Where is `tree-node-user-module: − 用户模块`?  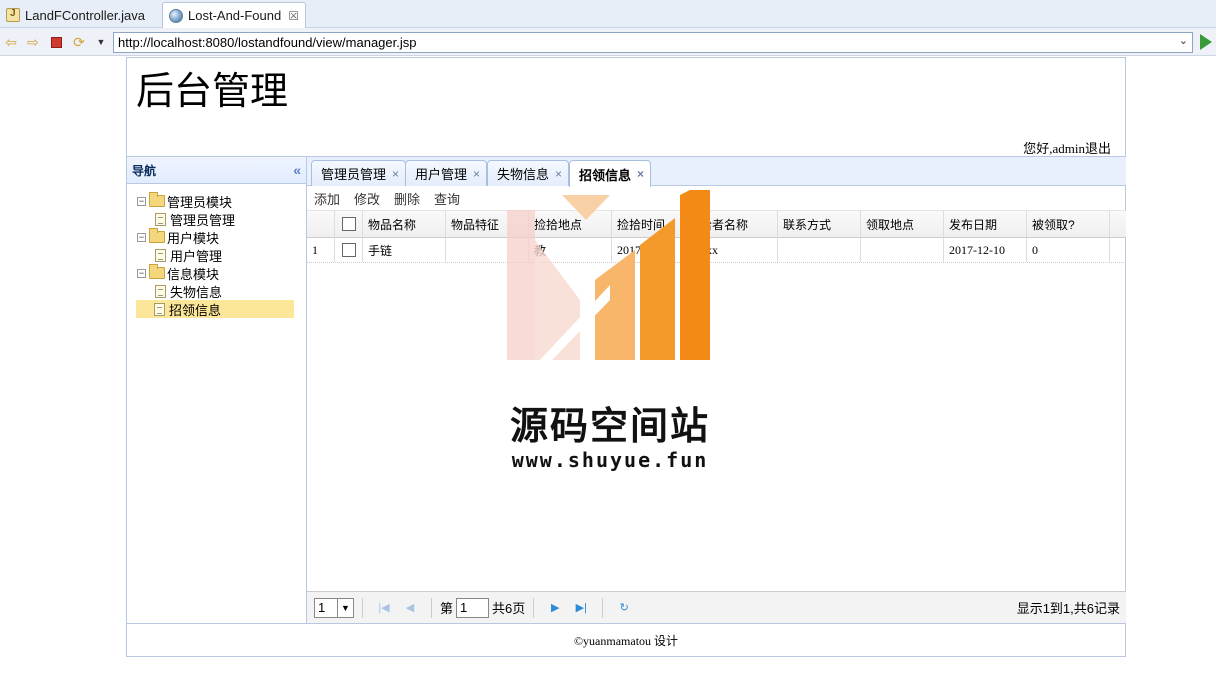
tree-node-user-module: − 用户模块 is located at coordinates (221, 237).